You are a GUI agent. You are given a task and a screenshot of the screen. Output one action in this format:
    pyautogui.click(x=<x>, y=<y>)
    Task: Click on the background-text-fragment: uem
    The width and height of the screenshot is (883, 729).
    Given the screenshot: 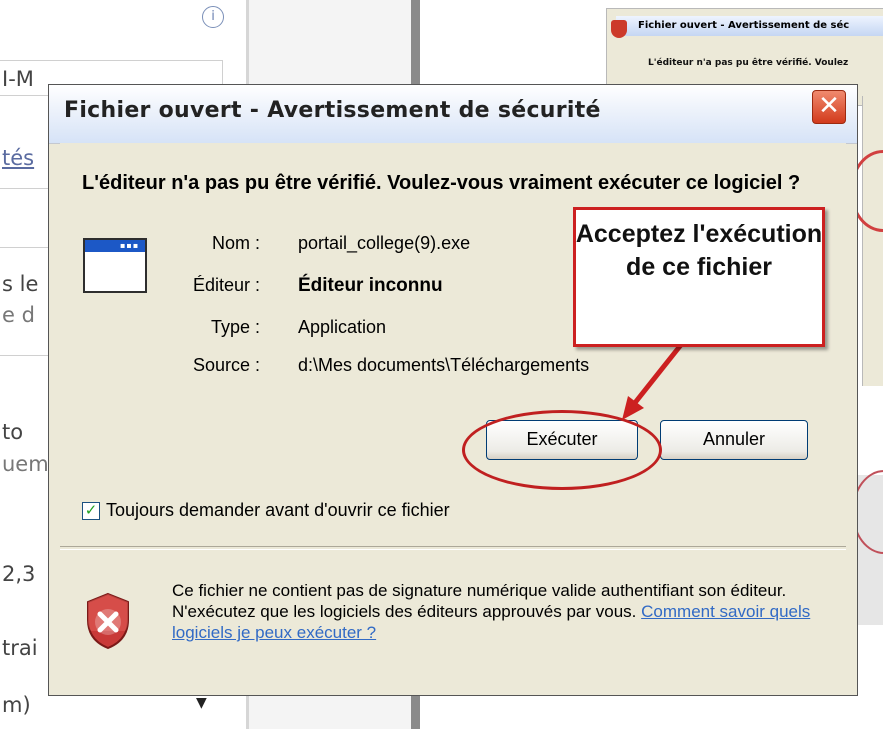 What is the action you would take?
    pyautogui.click(x=25, y=464)
    